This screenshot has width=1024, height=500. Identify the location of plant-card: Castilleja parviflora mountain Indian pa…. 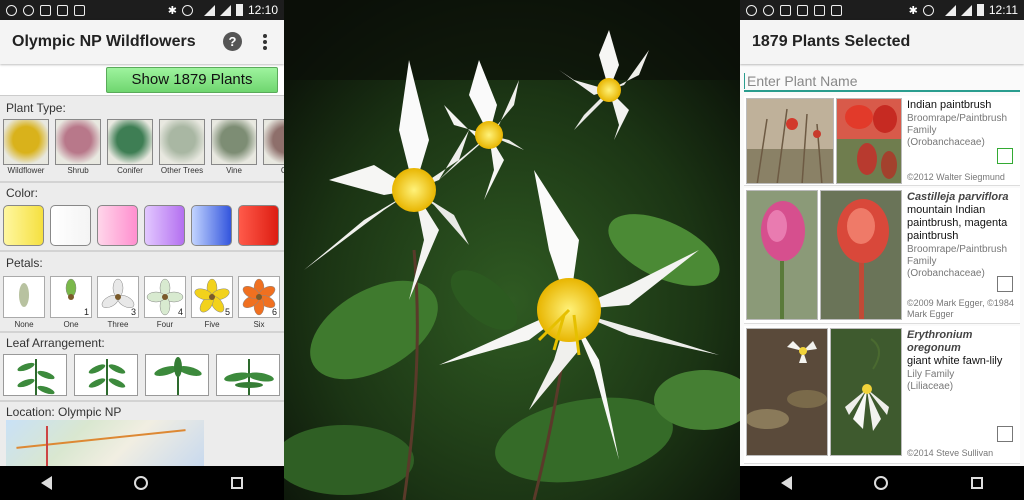
(882, 256).